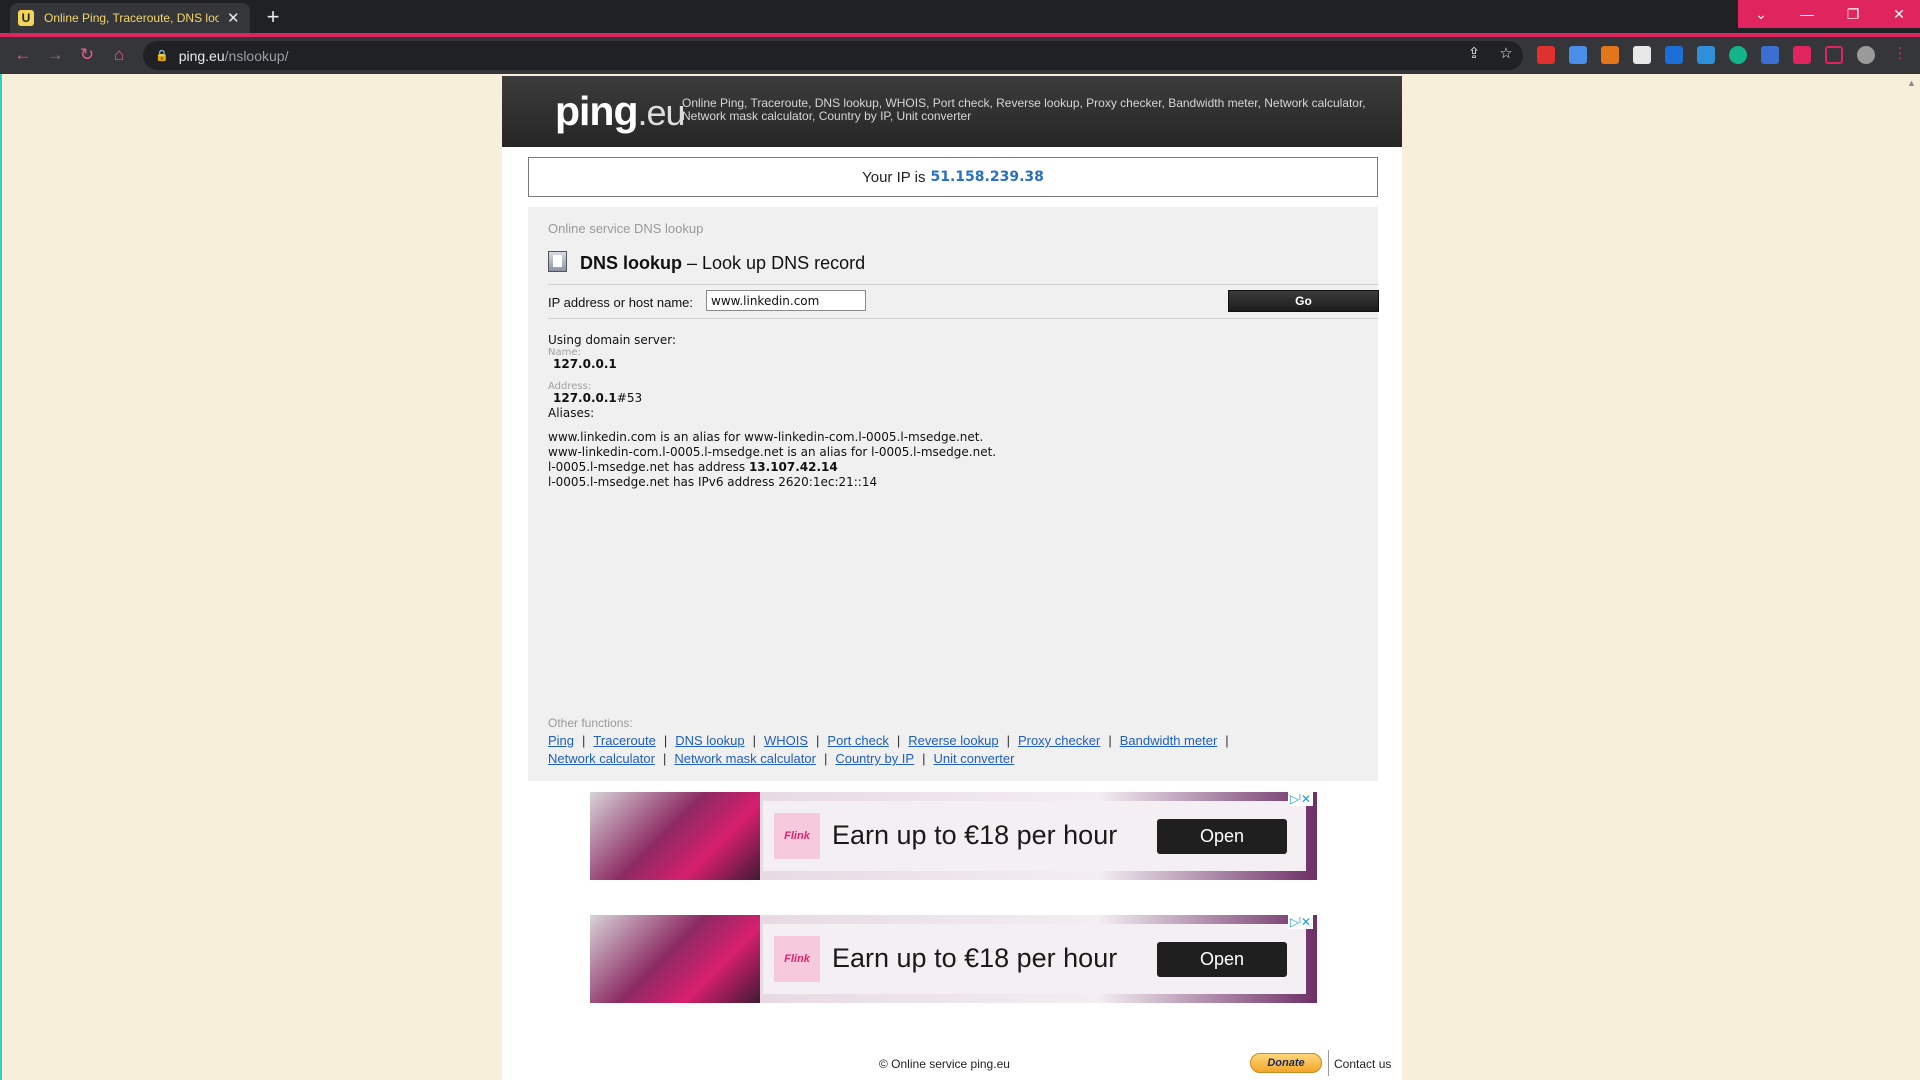  I want to click on tab-search-icon: ⌄, so click(1761, 14).